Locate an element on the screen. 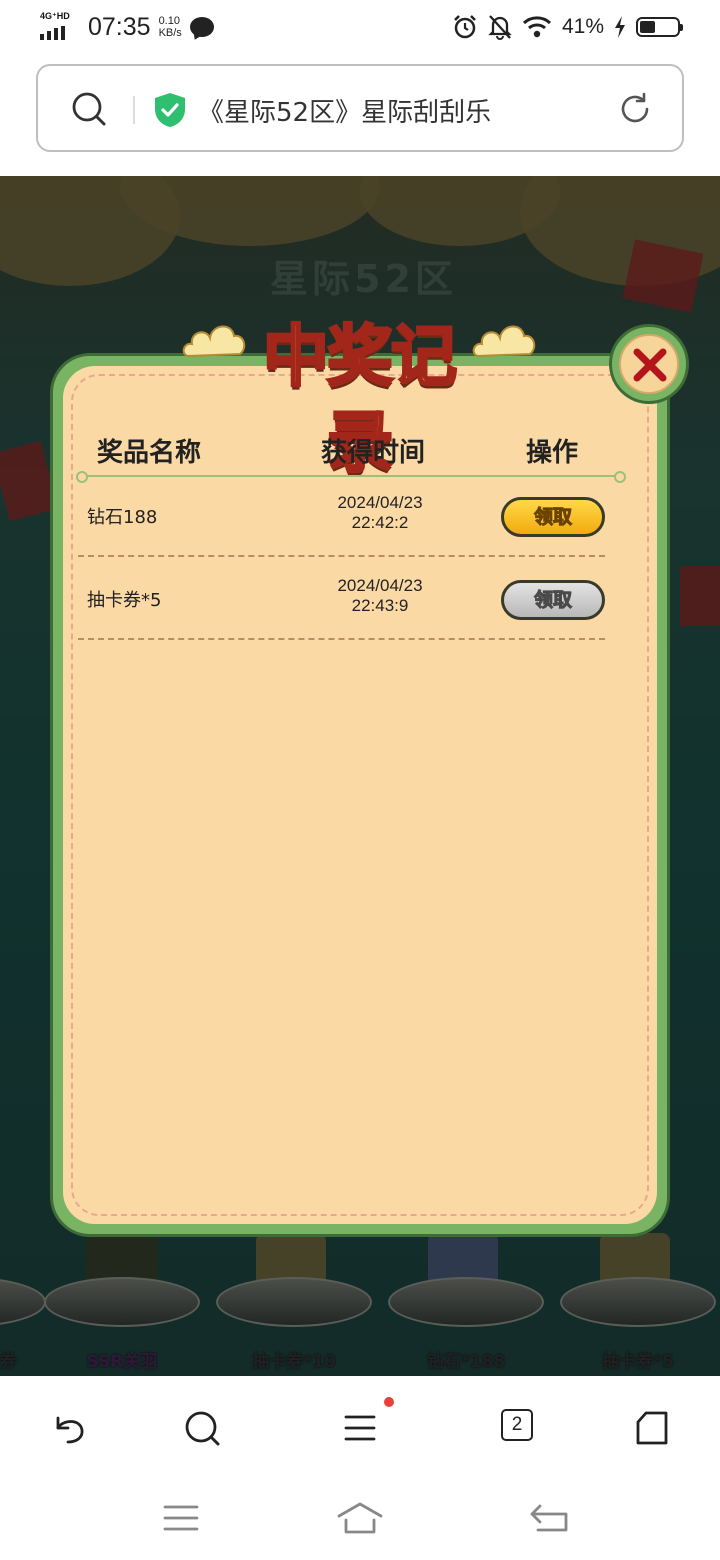 The width and height of the screenshot is (720, 1560). system-back-icon is located at coordinates (549, 1517).